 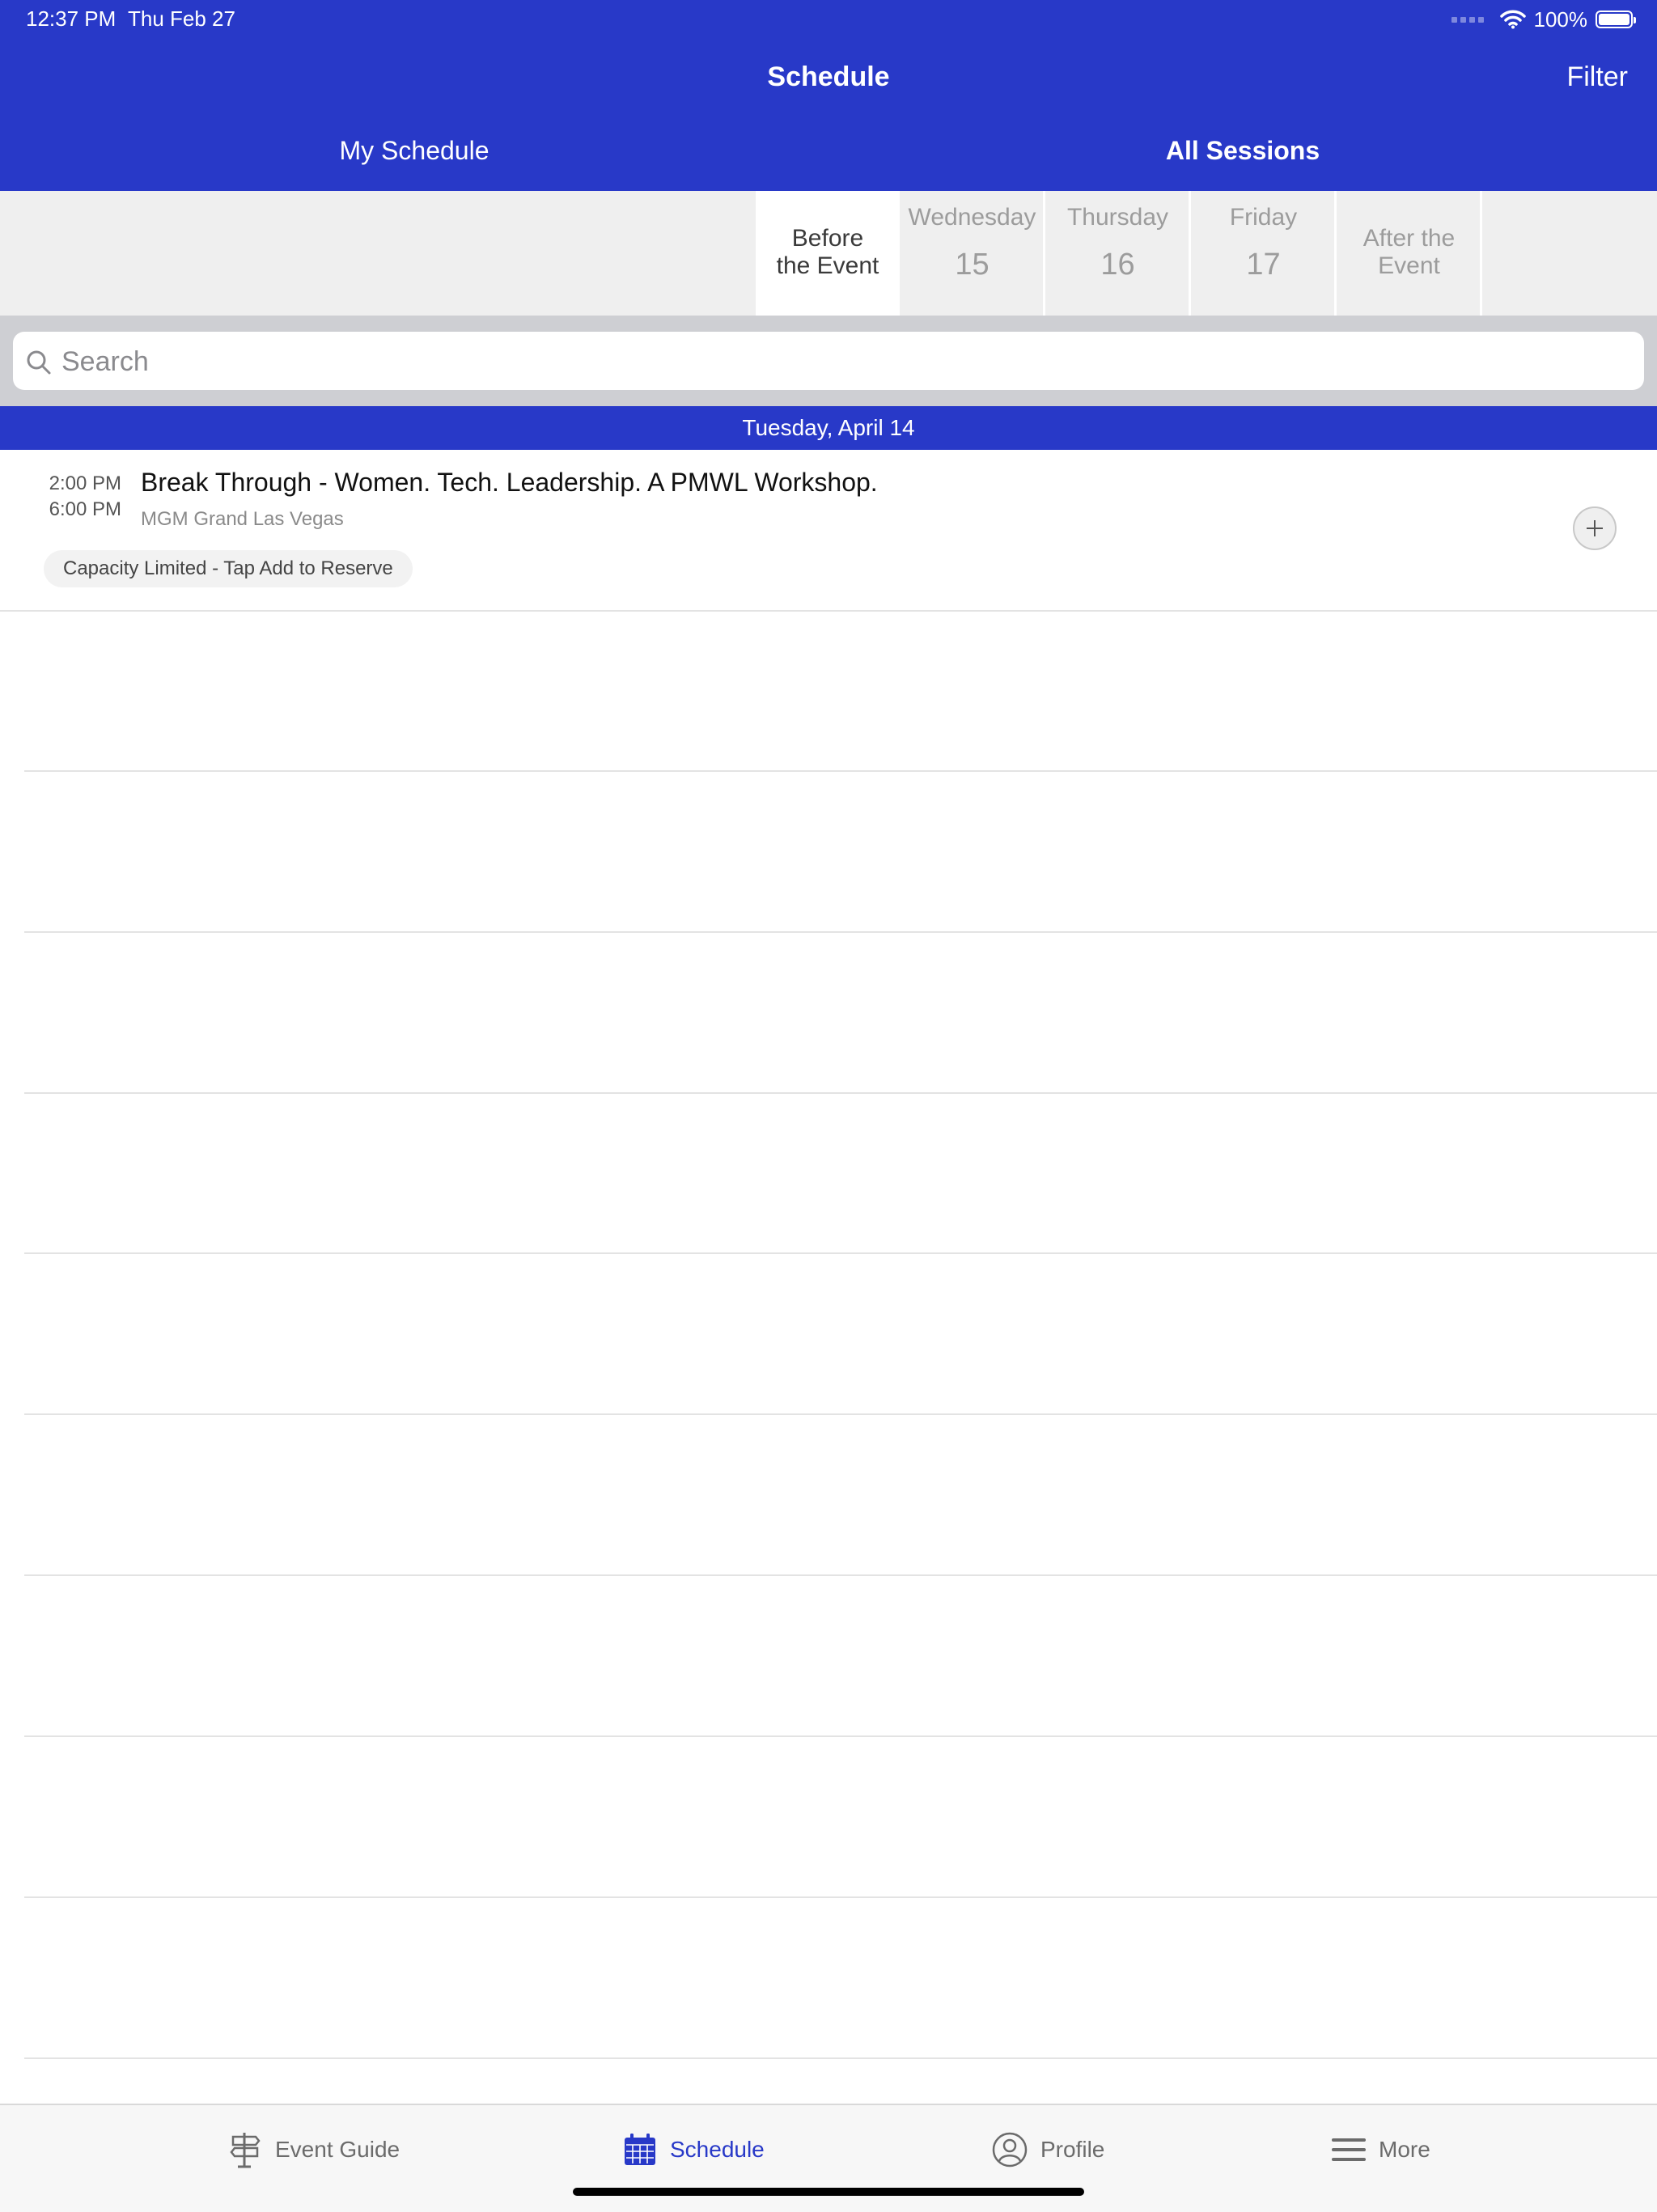 I want to click on add-session-button, so click(x=1595, y=528).